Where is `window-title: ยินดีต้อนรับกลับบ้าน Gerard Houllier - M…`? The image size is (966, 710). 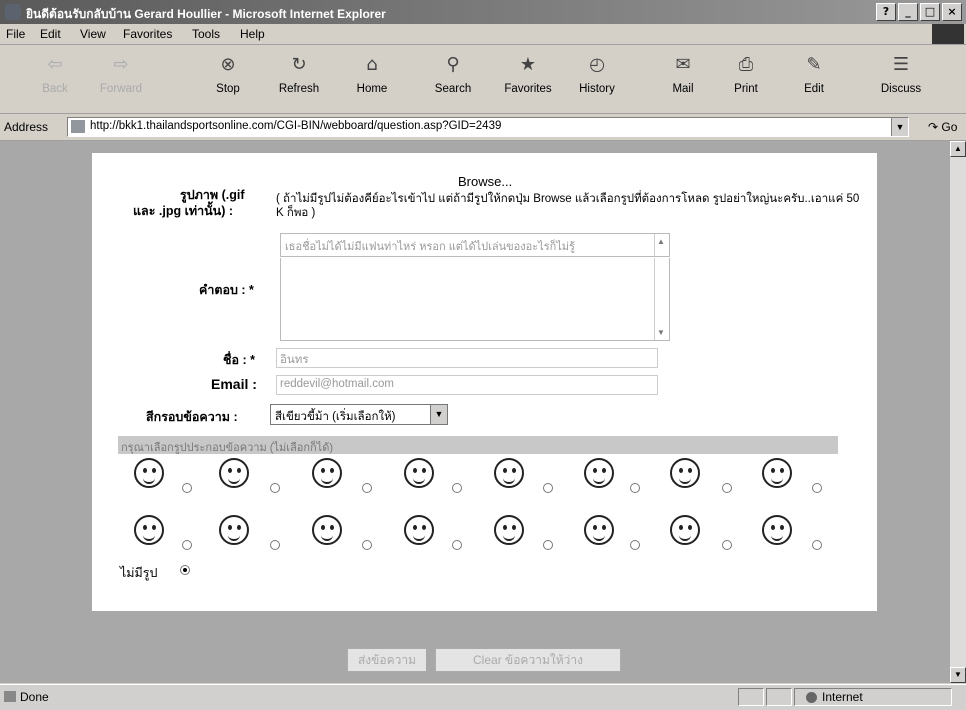
window-title: ยินดีต้อนรับกลับบ้าน Gerard Houllier - M… is located at coordinates (206, 14).